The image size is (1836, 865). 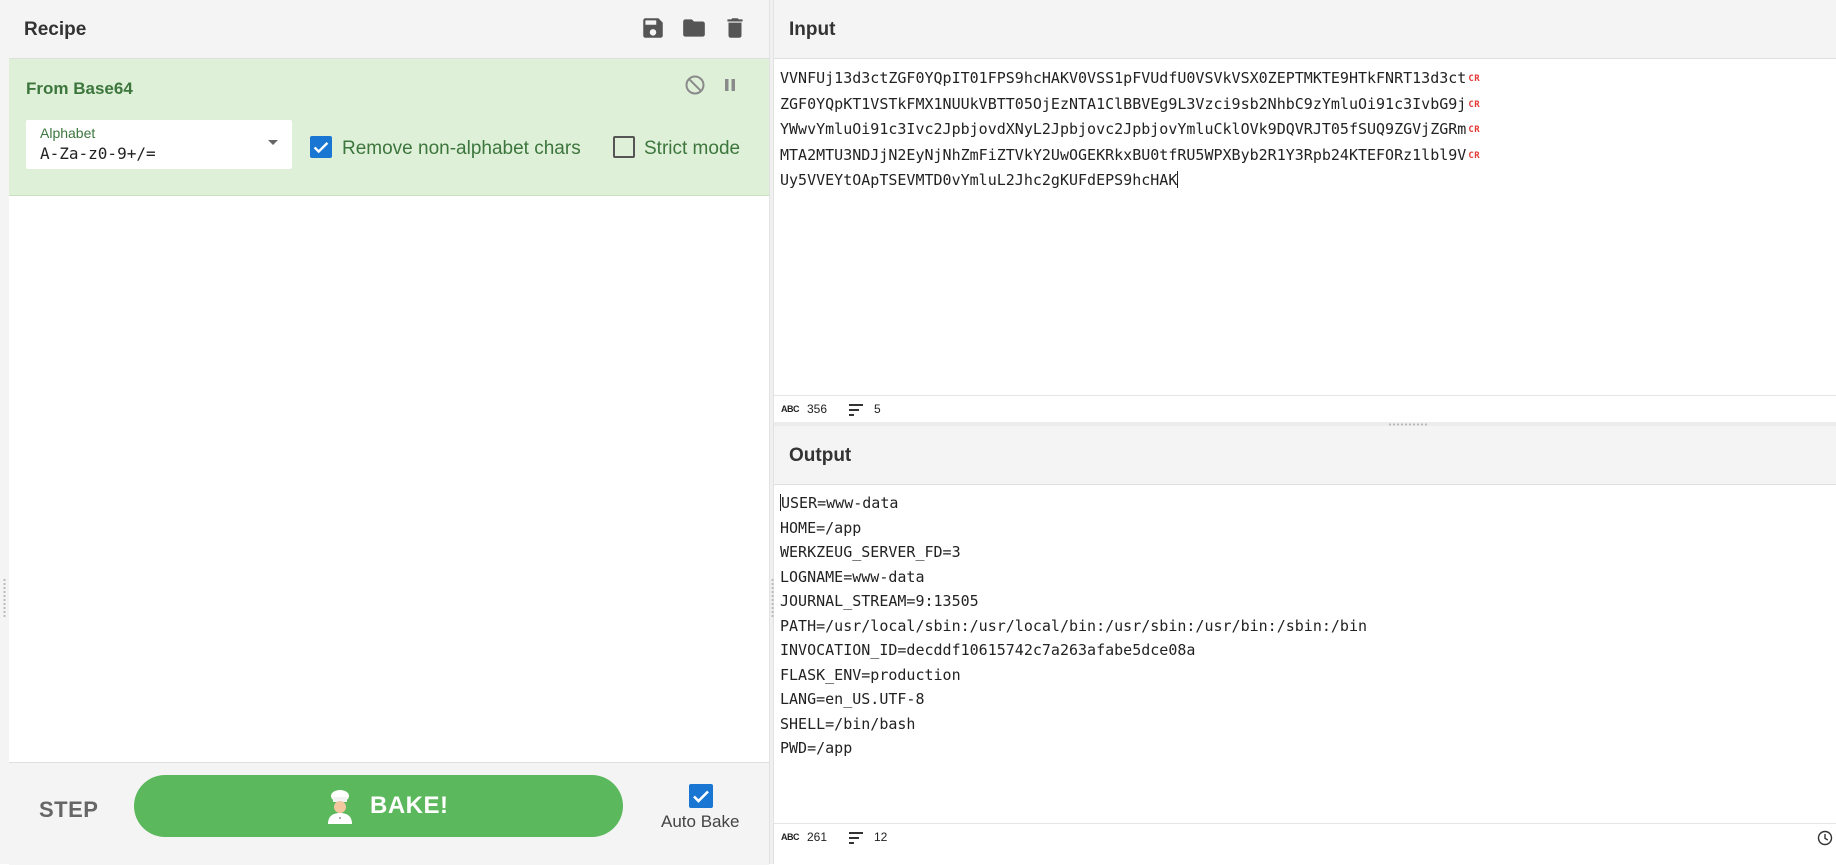 I want to click on chevron-down-icon, so click(x=273, y=142).